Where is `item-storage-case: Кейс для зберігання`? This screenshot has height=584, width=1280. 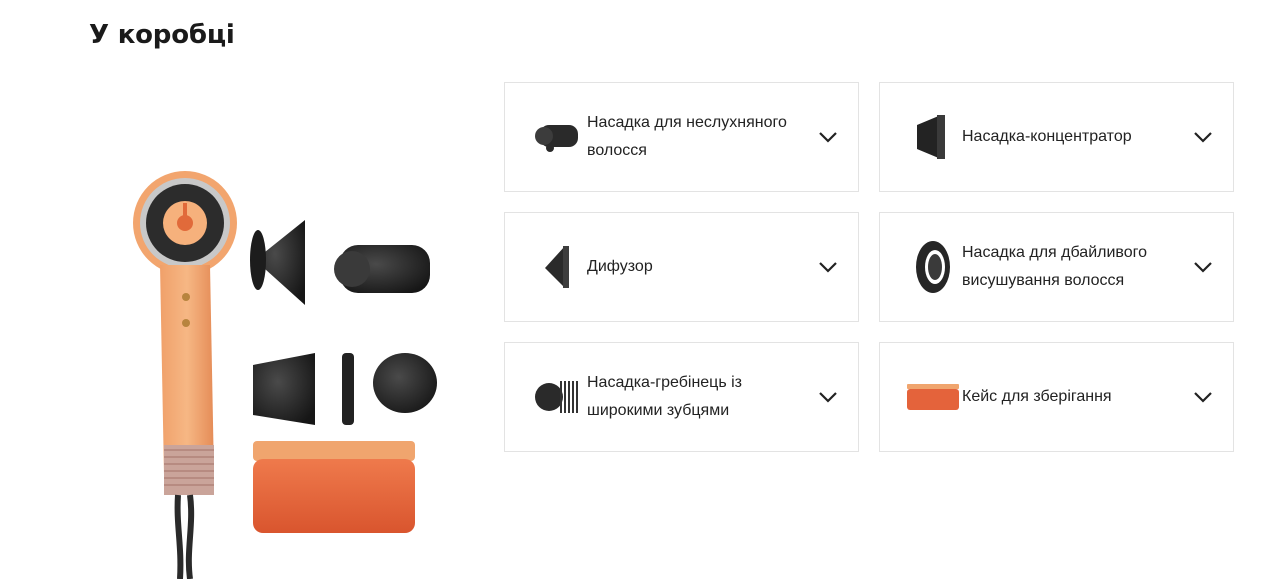 item-storage-case: Кейс для зберігання is located at coordinates (1056, 397).